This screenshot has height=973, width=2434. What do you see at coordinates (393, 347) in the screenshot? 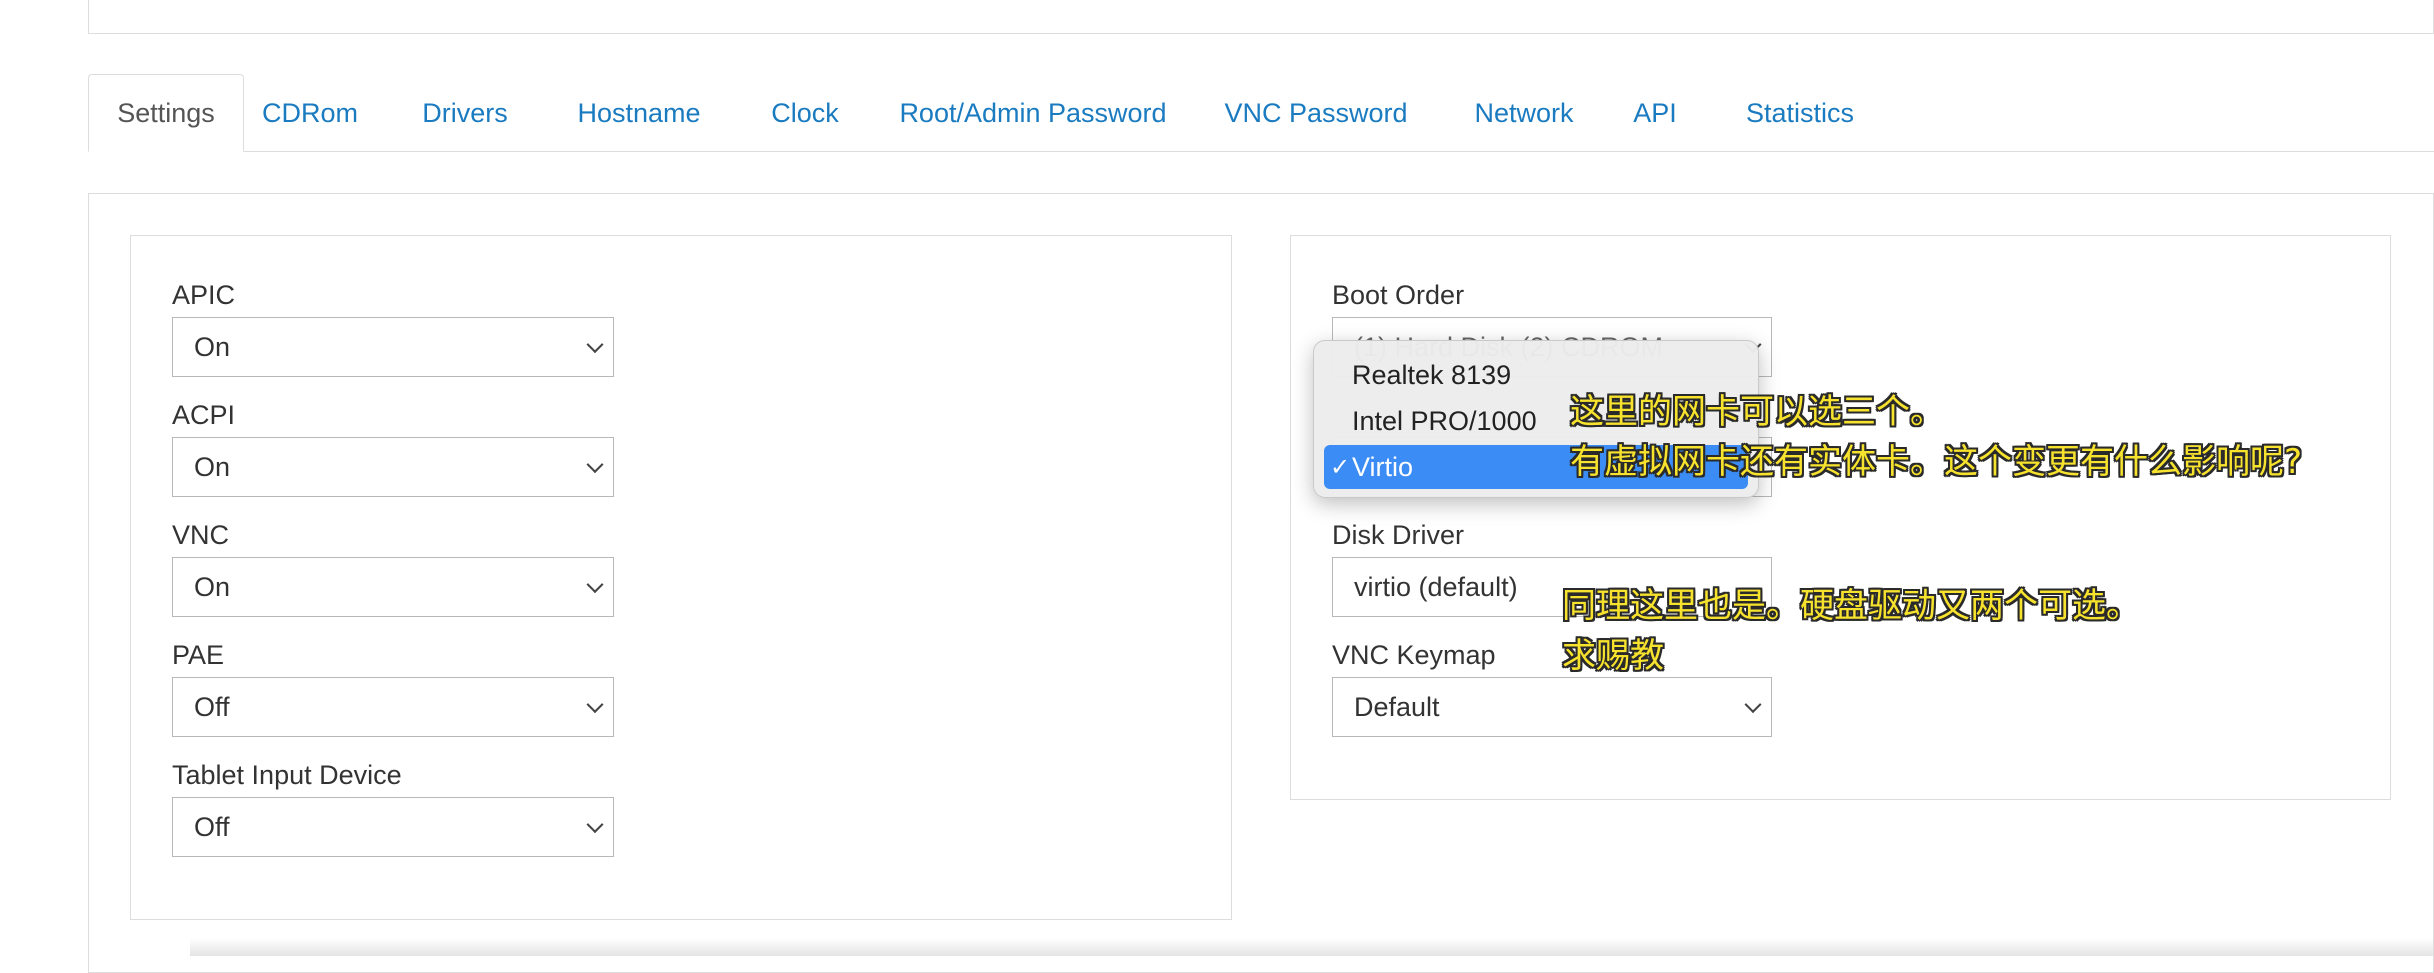
I see `apic-select: On` at bounding box center [393, 347].